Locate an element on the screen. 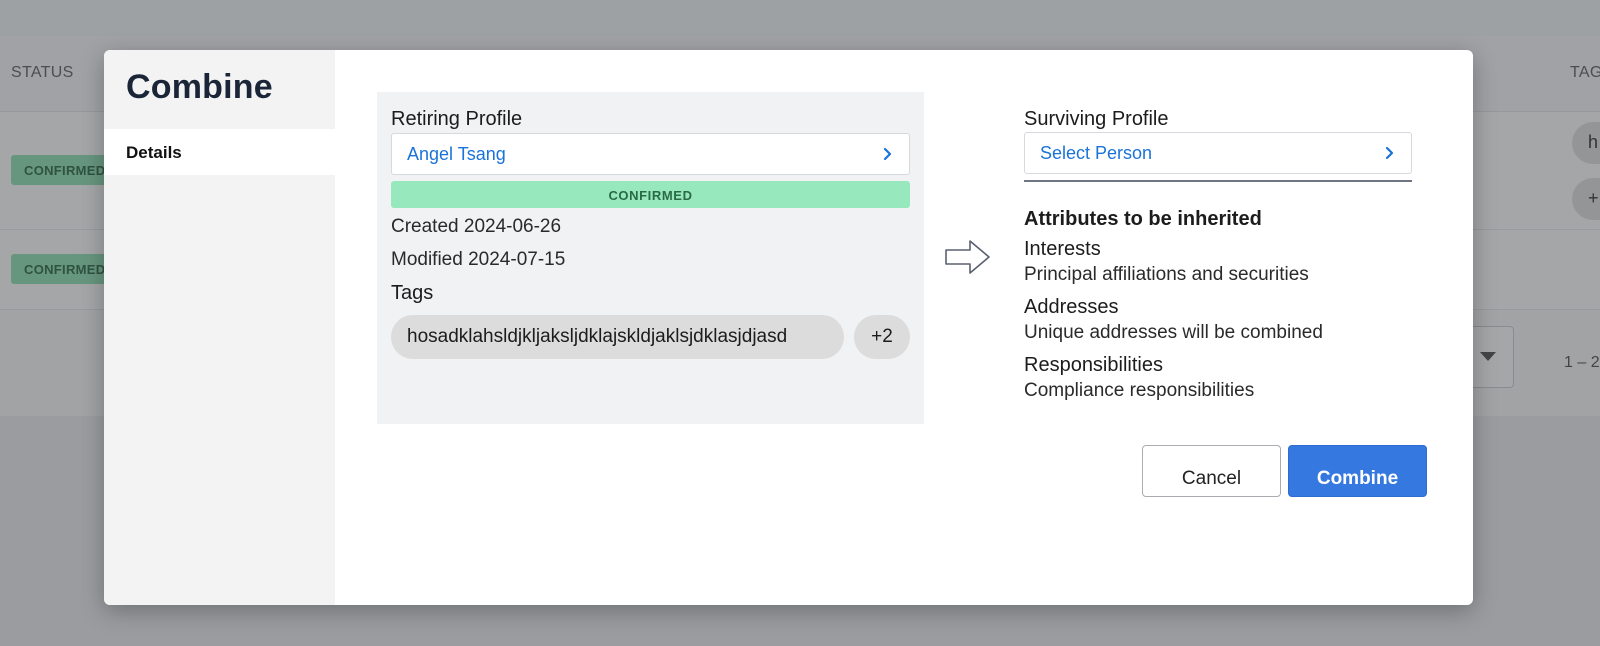  modified-date: Modified 2024-07-15 is located at coordinates (478, 259).